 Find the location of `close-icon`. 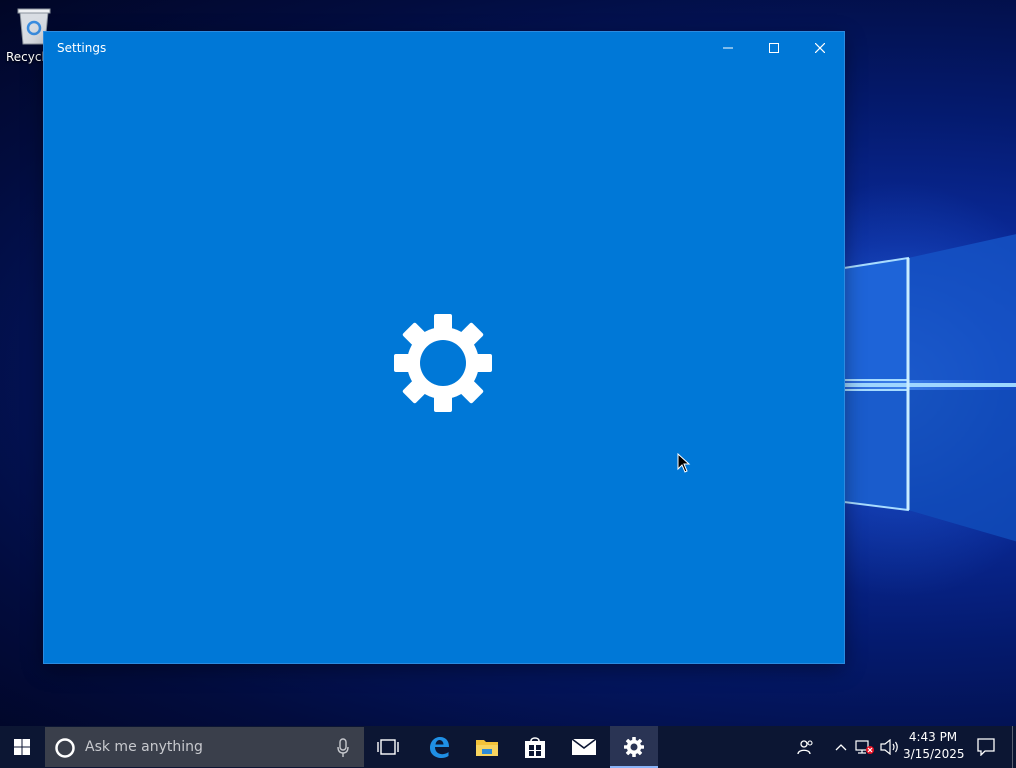

close-icon is located at coordinates (820, 47).